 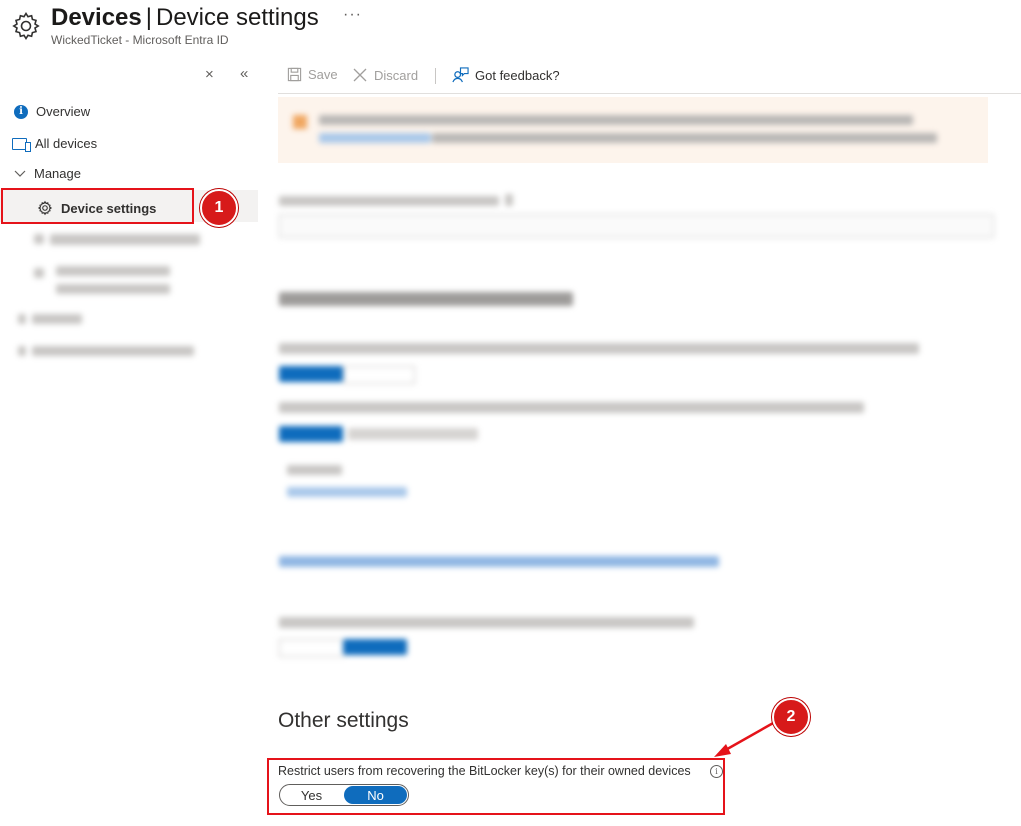 I want to click on sidebar-item-overview: i Overview, so click(x=52, y=111).